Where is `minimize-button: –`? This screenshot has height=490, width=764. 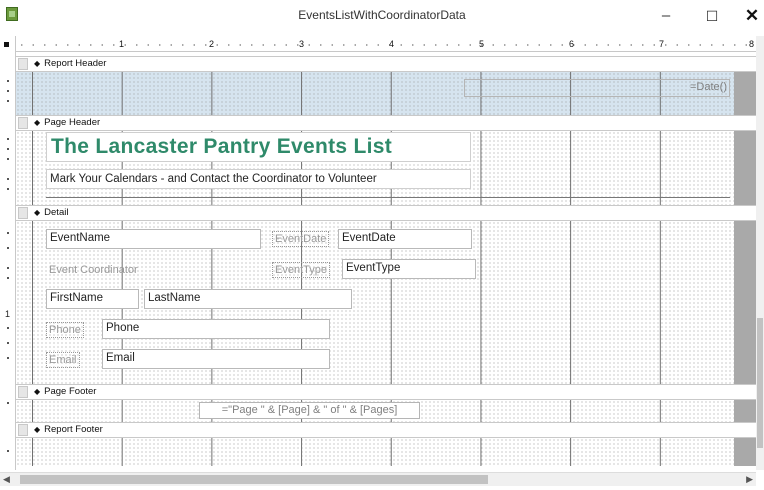 minimize-button: – is located at coordinates (666, 16).